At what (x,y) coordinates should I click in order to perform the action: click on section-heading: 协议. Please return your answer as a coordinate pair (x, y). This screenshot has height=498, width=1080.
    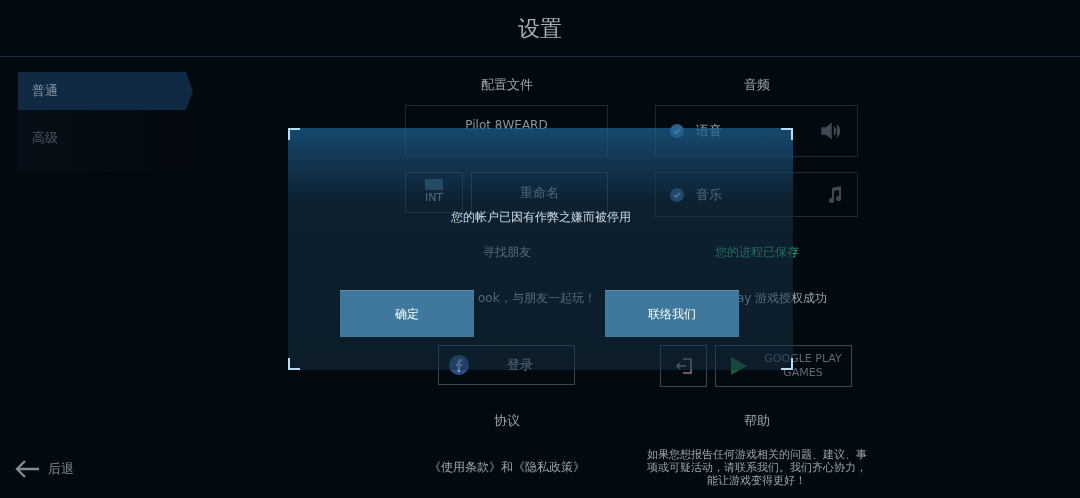
    Looking at the image, I should click on (506, 421).